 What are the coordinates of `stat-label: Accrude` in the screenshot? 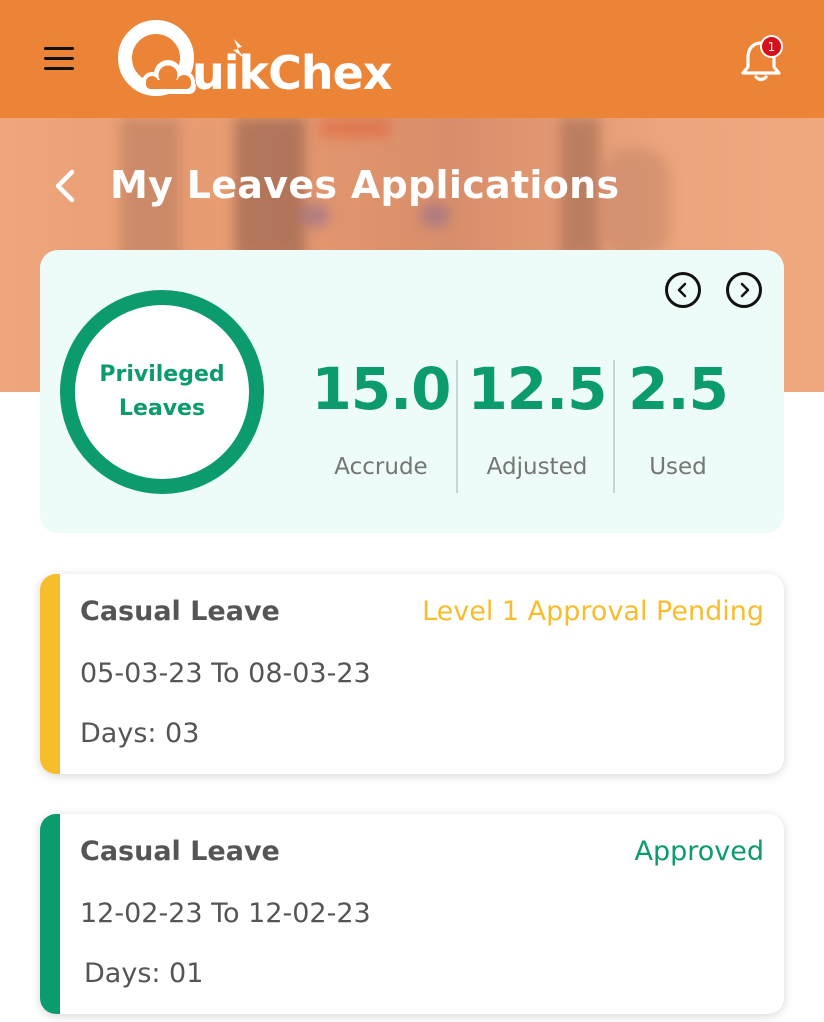 It's located at (381, 467).